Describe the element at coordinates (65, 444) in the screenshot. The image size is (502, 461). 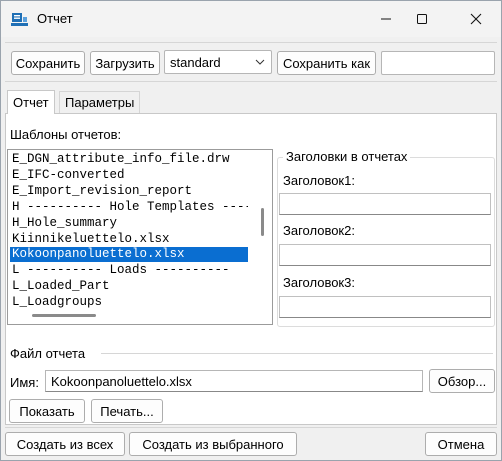
I see `create-from-all-button: Создать из всех` at that location.